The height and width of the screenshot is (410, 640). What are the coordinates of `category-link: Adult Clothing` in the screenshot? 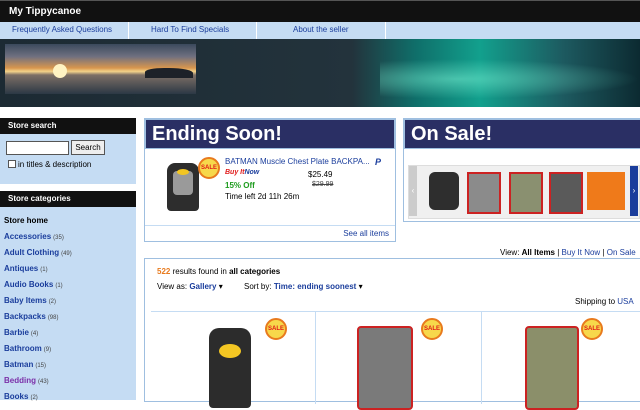 It's located at (31, 252).